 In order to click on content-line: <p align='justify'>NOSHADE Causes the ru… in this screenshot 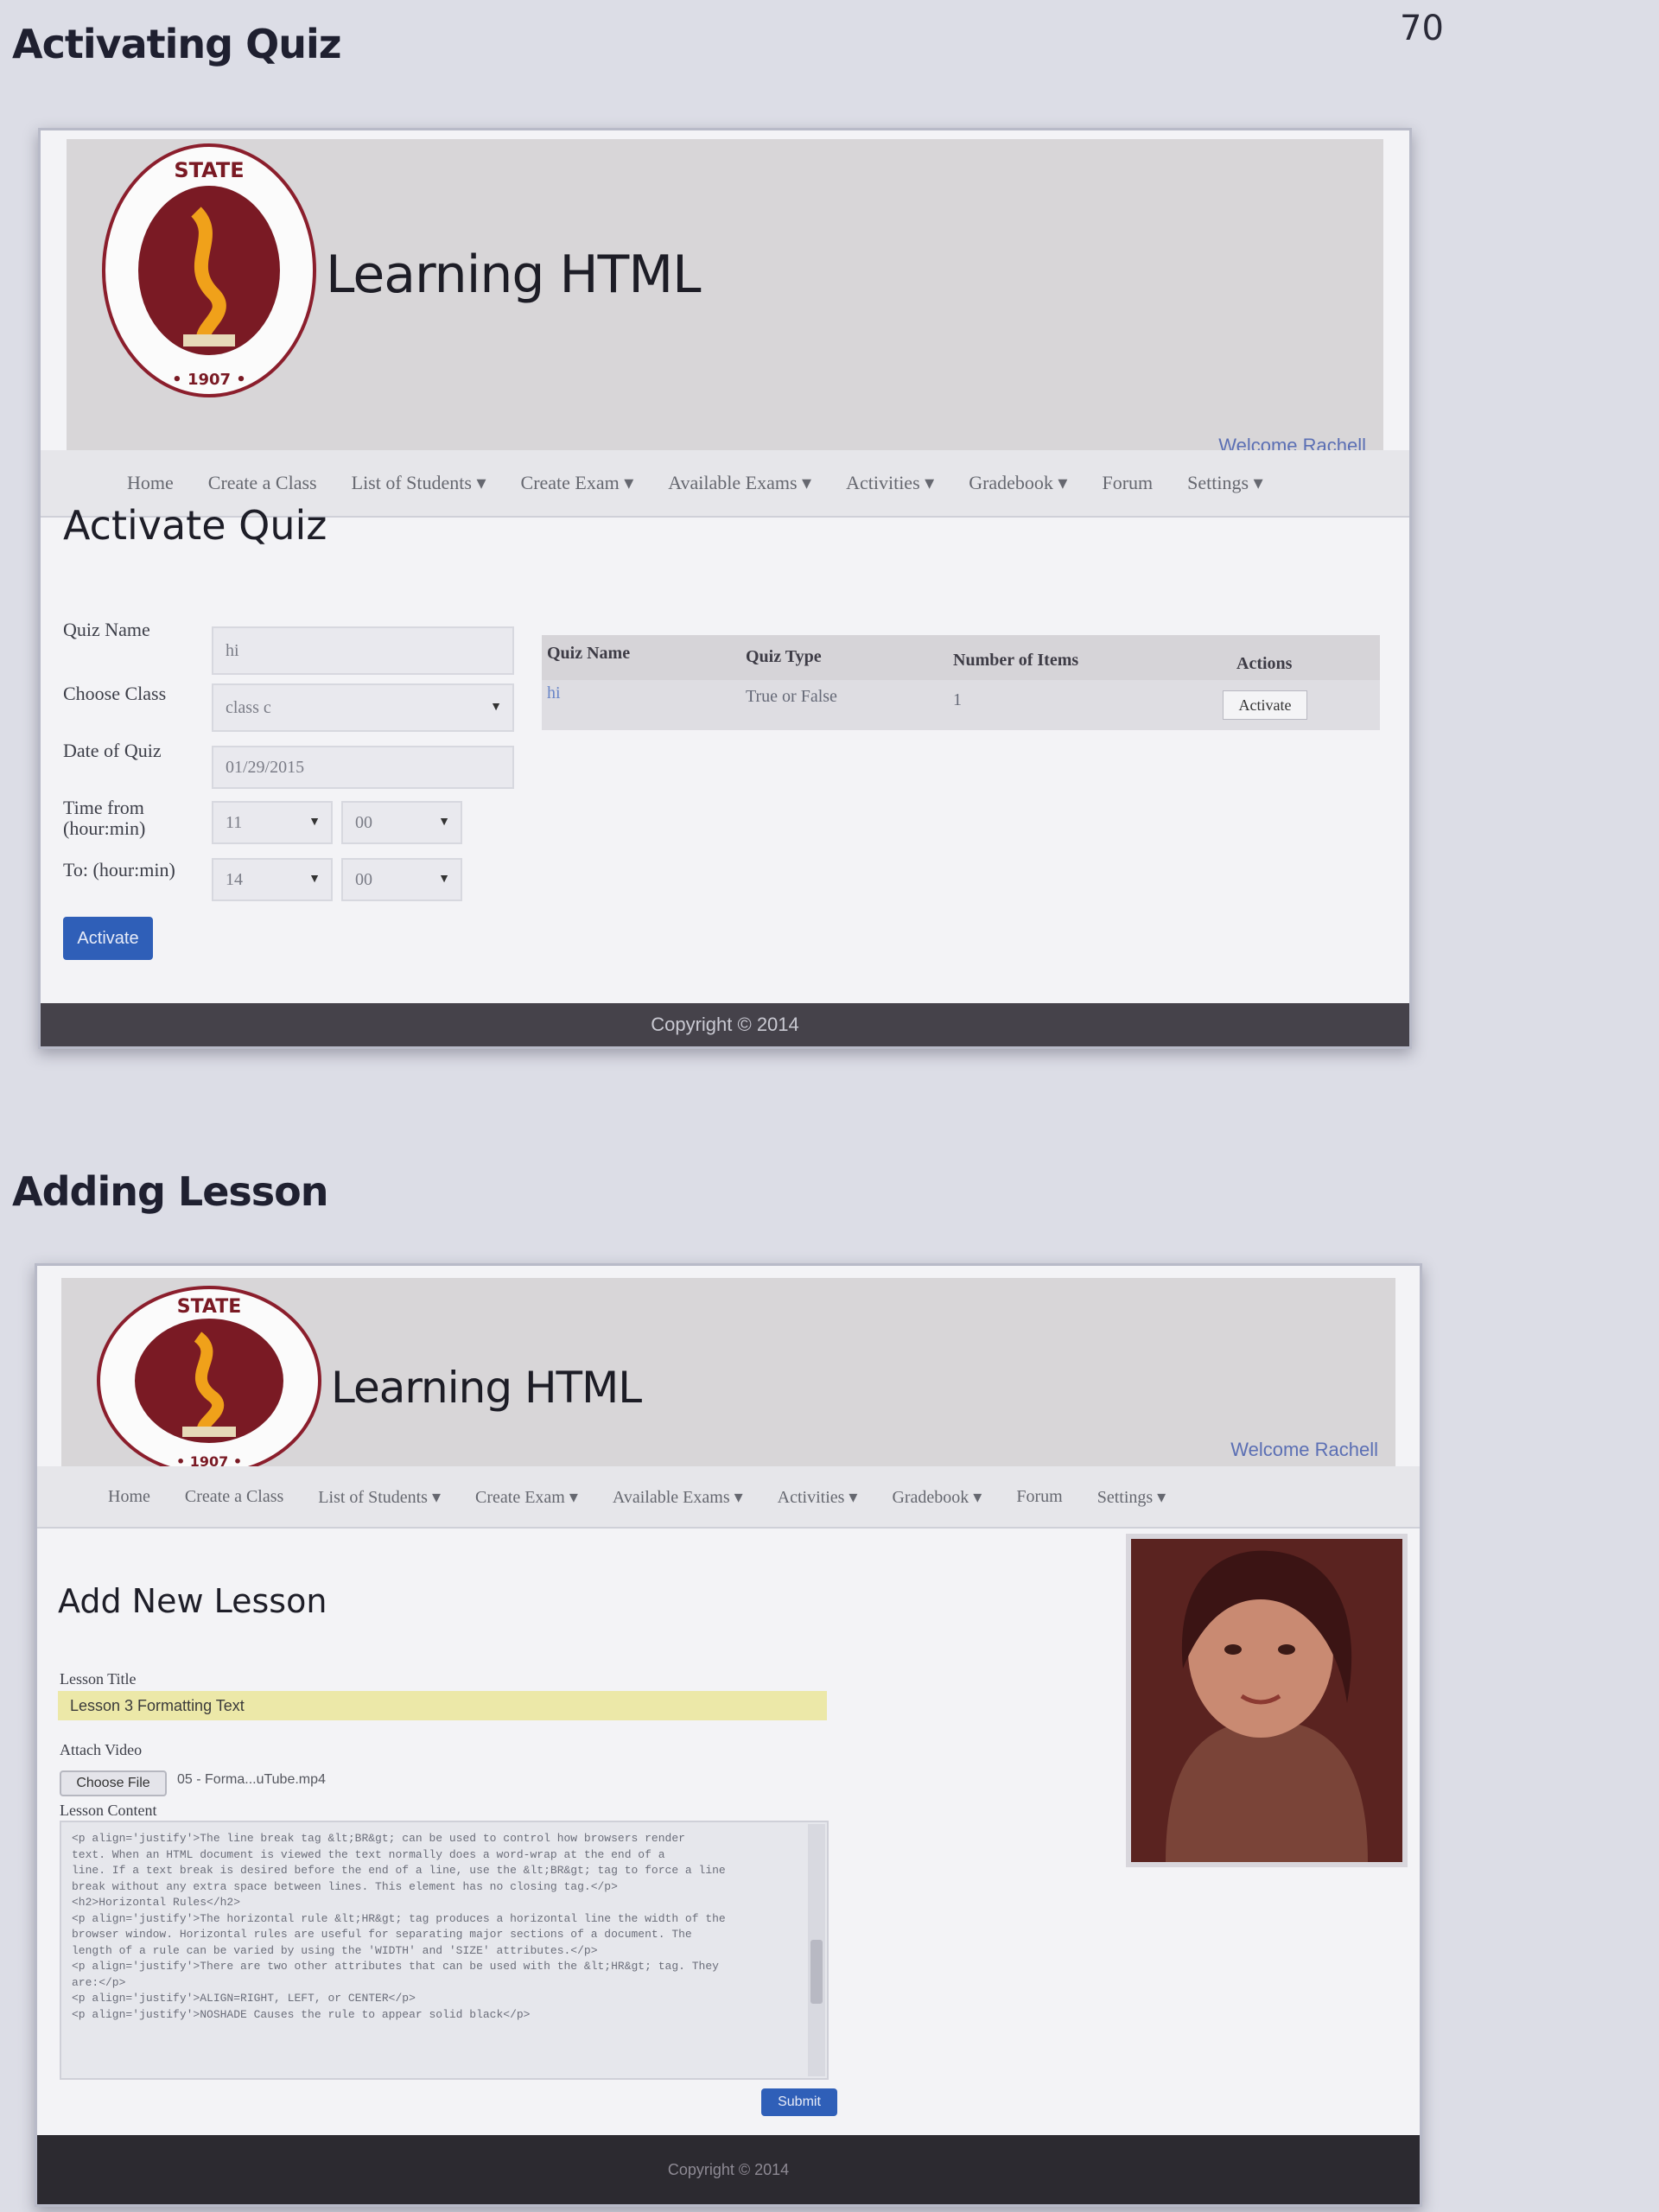, I will do `click(301, 2014)`.